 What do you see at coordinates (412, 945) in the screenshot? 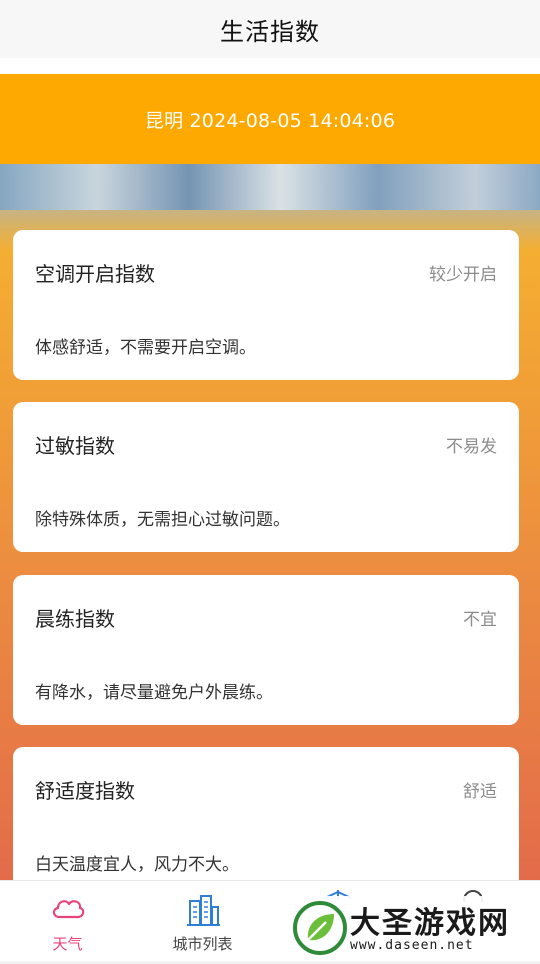
I see `watermark-url: www.daseen.net` at bounding box center [412, 945].